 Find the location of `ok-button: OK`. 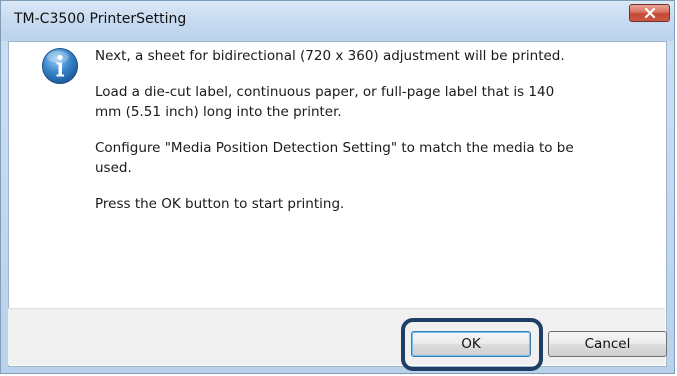

ok-button: OK is located at coordinates (471, 344).